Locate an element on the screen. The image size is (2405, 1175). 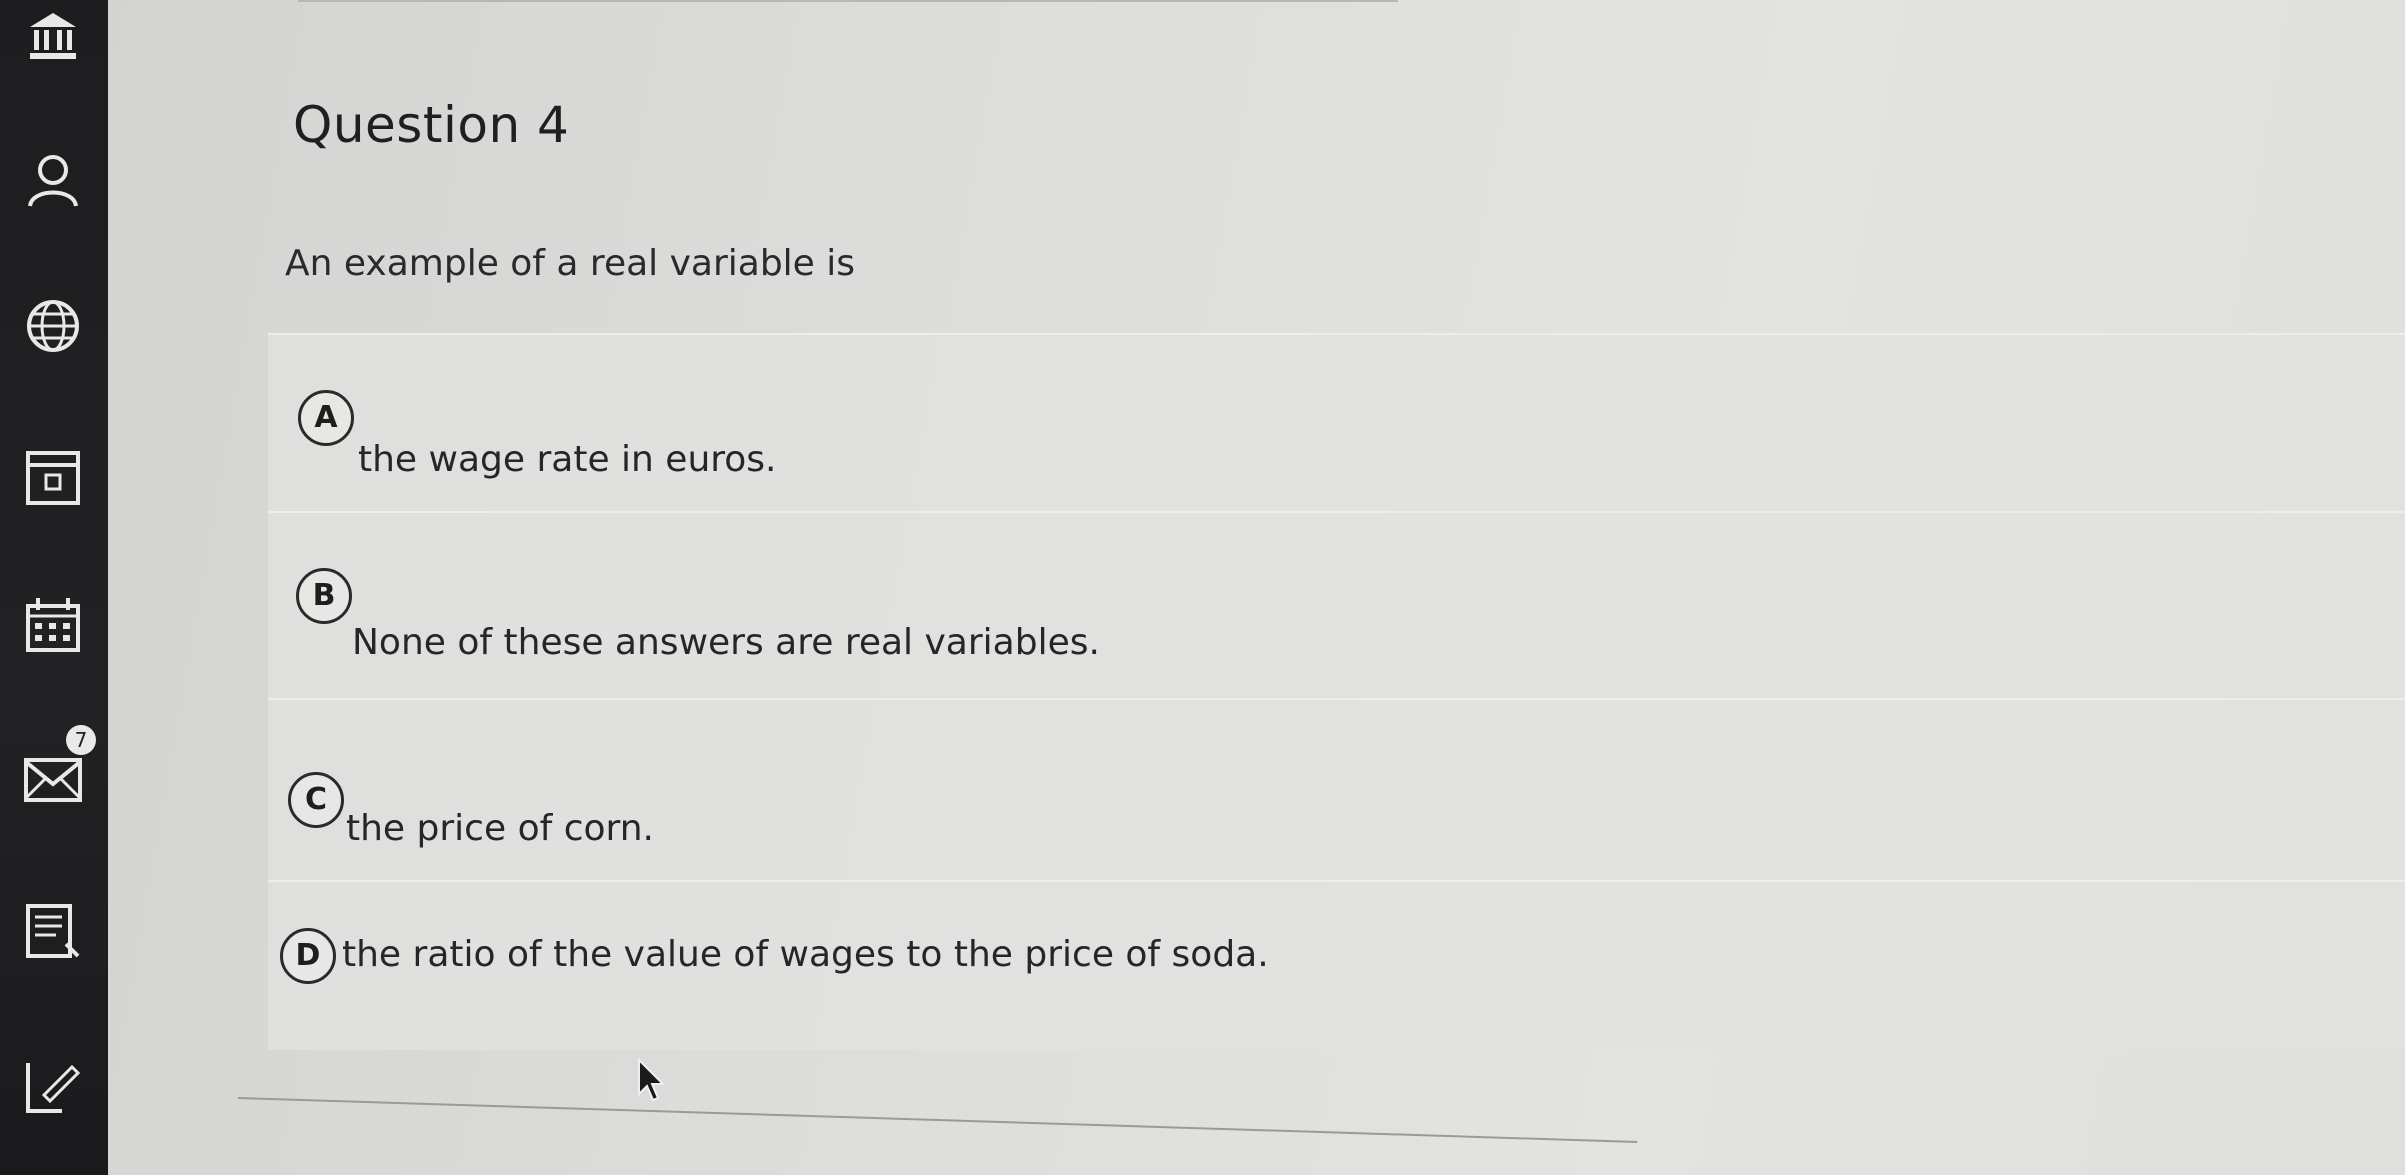
answer-choice-a: A the wage rate in euros. is located at coordinates (1336, 422).